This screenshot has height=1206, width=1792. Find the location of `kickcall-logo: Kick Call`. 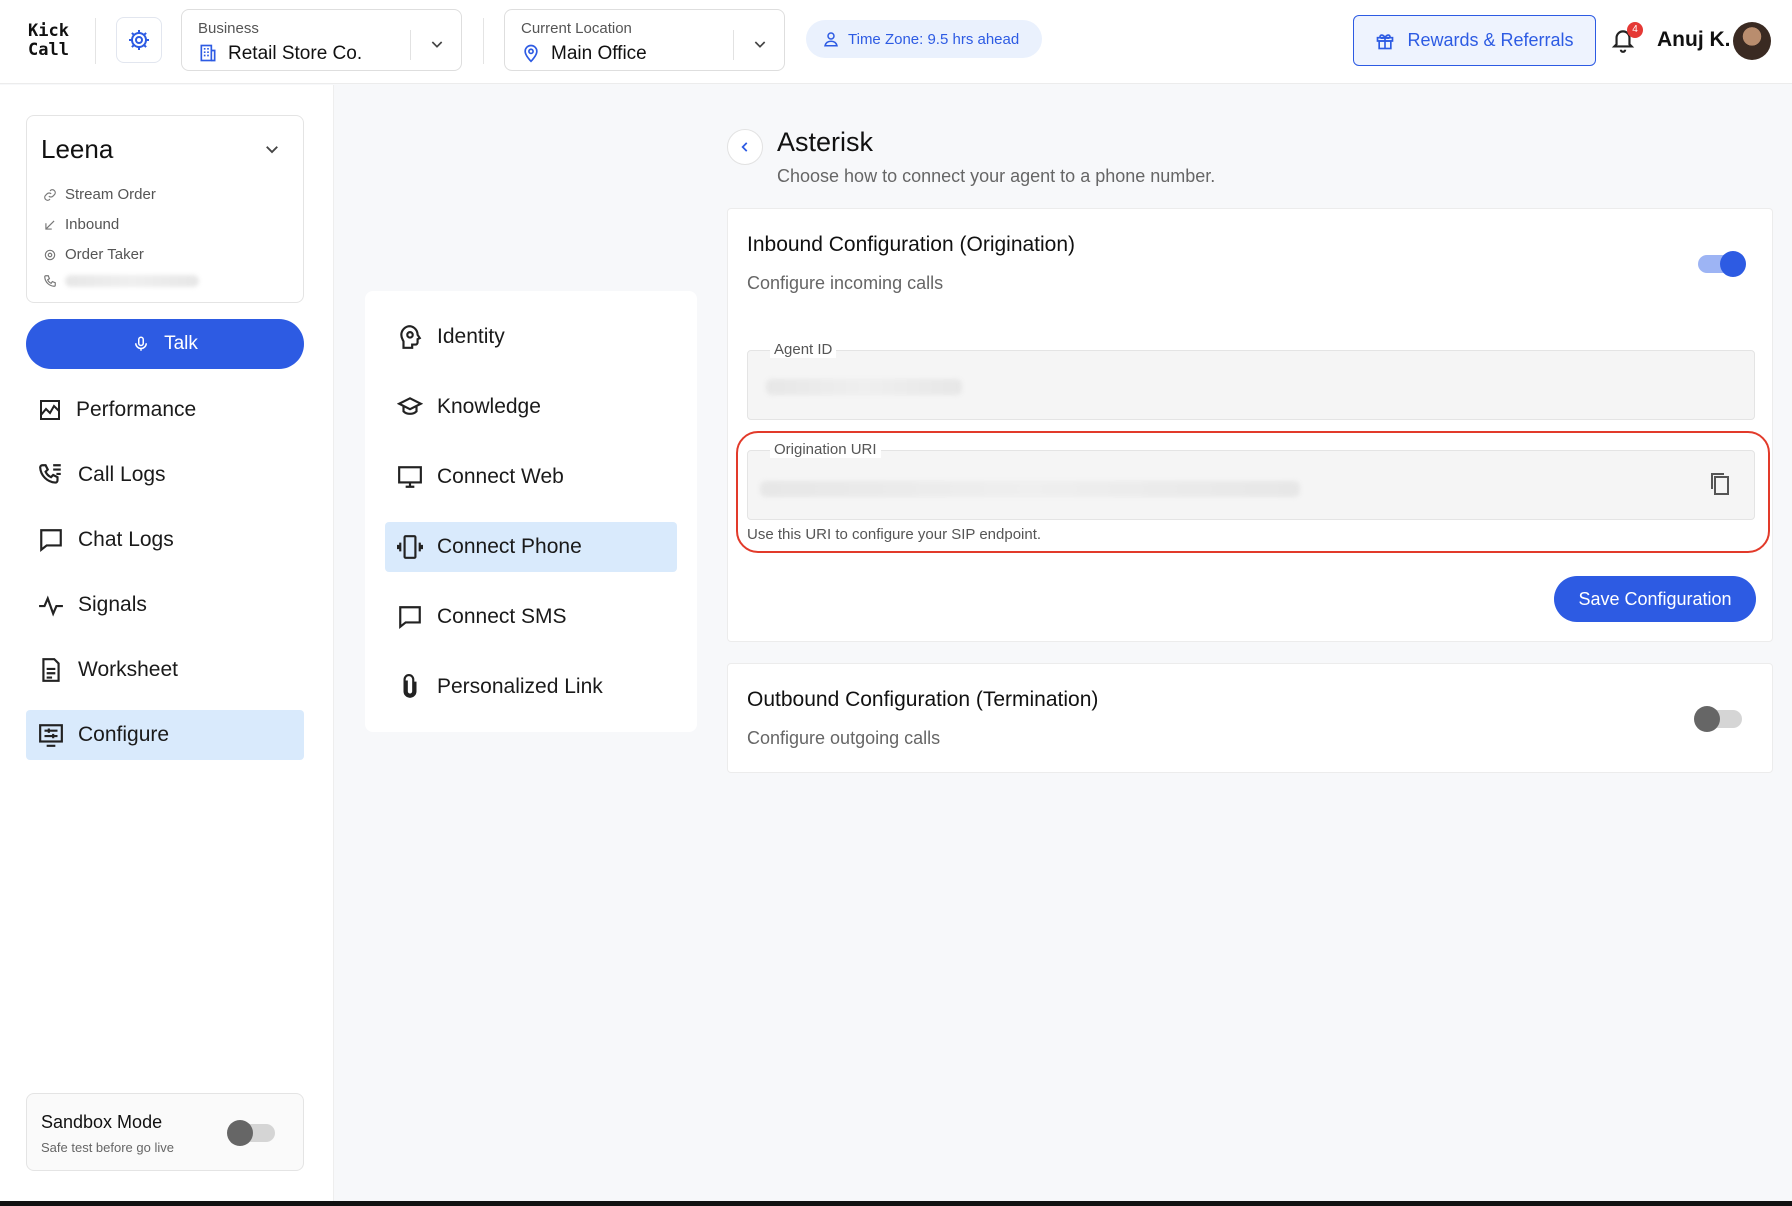

kickcall-logo: Kick Call is located at coordinates (48, 41).